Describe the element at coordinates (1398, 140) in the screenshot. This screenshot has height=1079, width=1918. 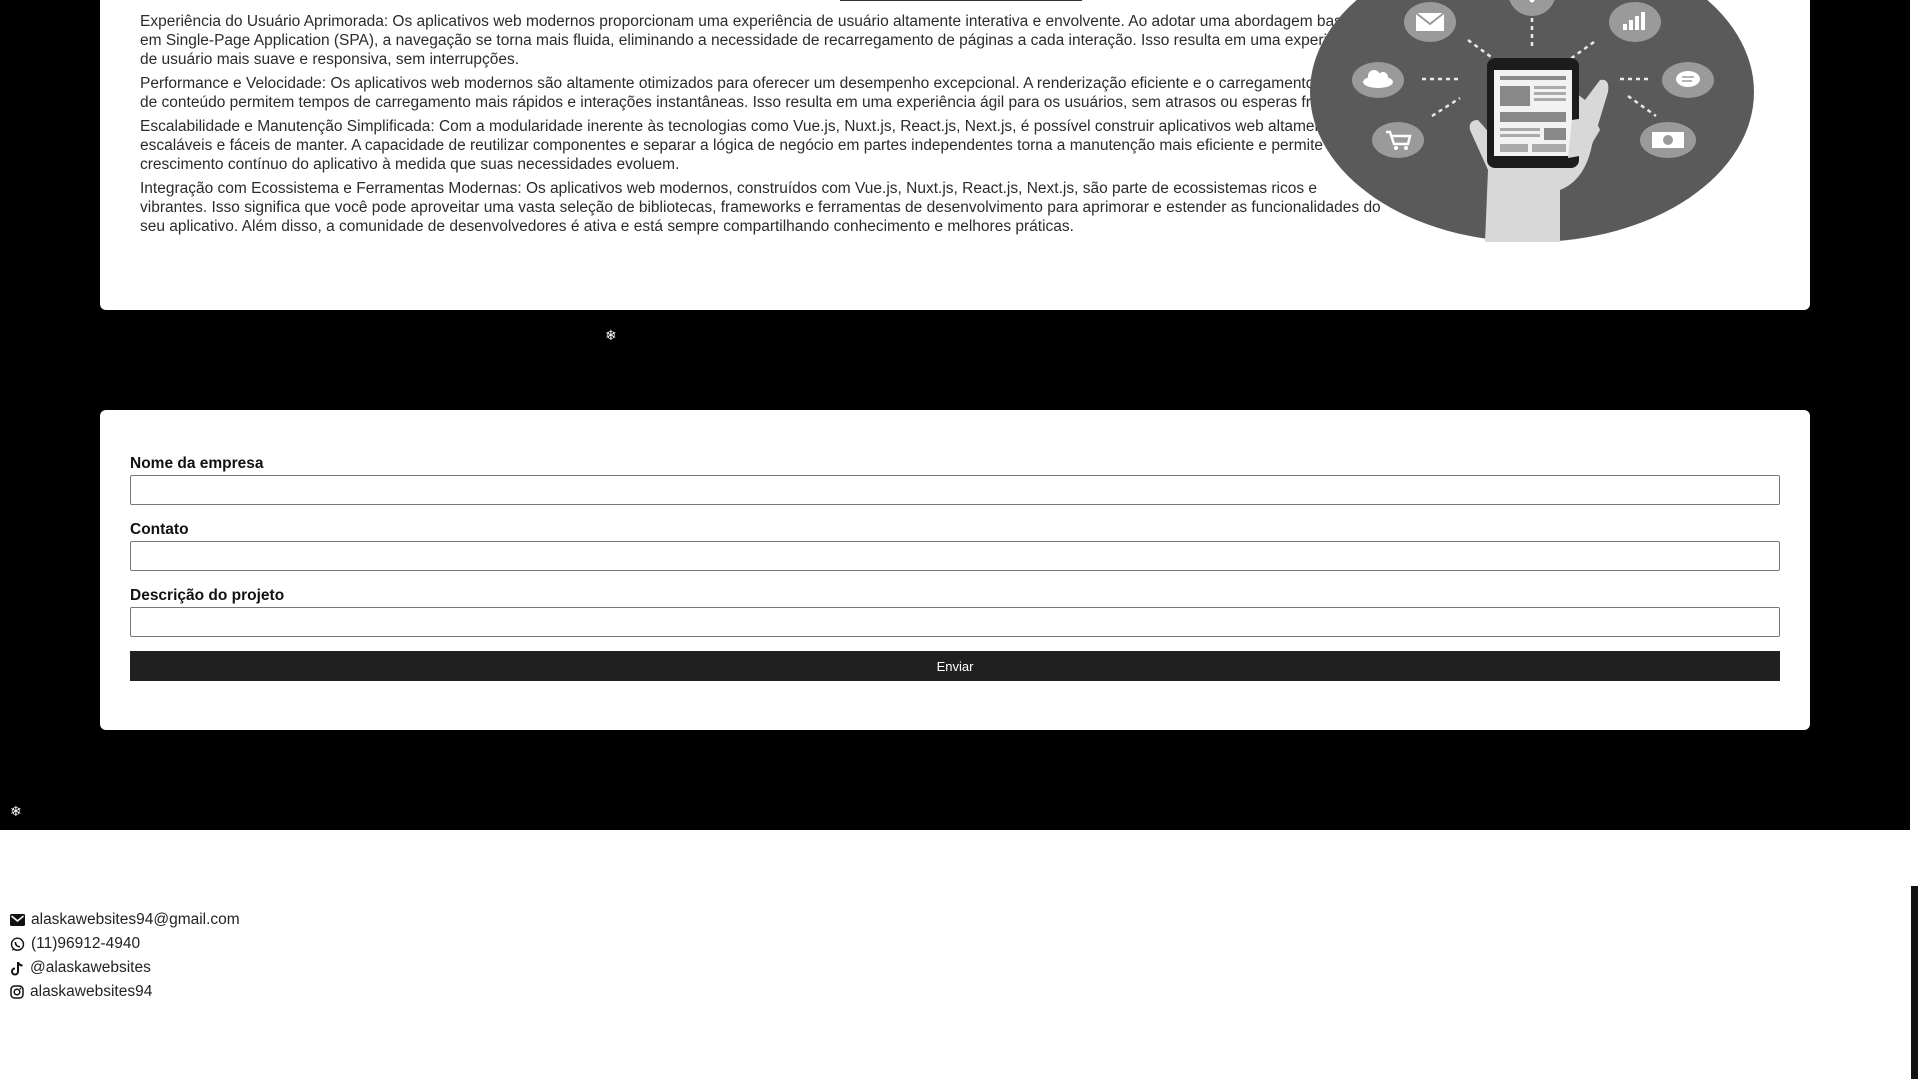
I see `cart-icon` at that location.